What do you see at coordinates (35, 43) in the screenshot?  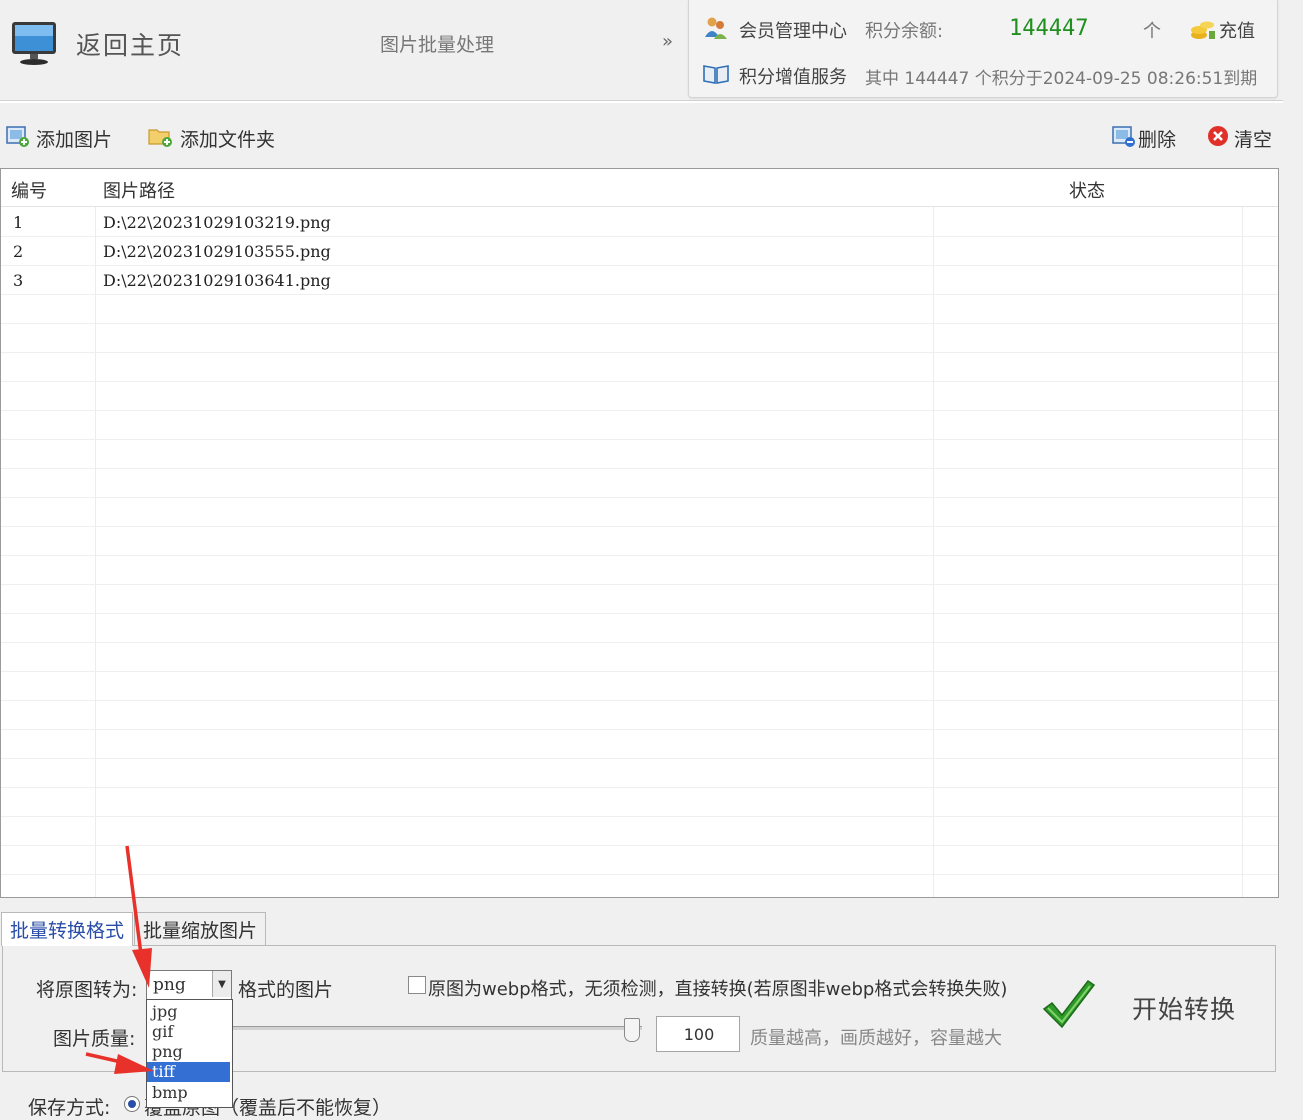 I see `monitor-icon` at bounding box center [35, 43].